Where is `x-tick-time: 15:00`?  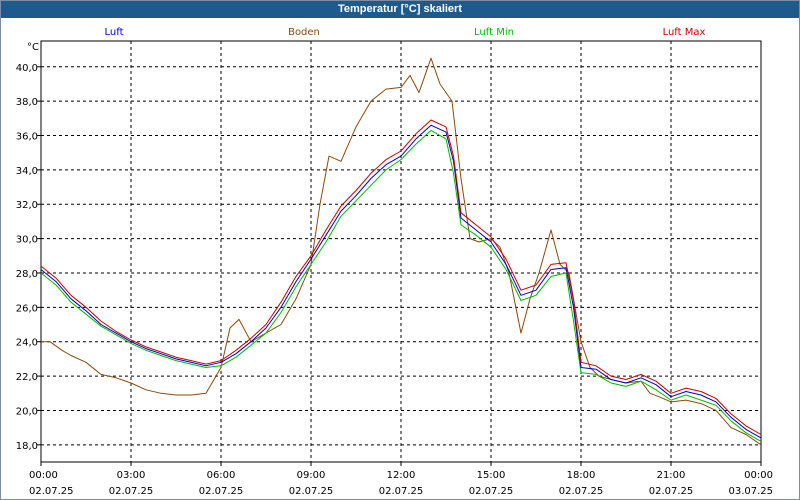 x-tick-time: 15:00 is located at coordinates (491, 475).